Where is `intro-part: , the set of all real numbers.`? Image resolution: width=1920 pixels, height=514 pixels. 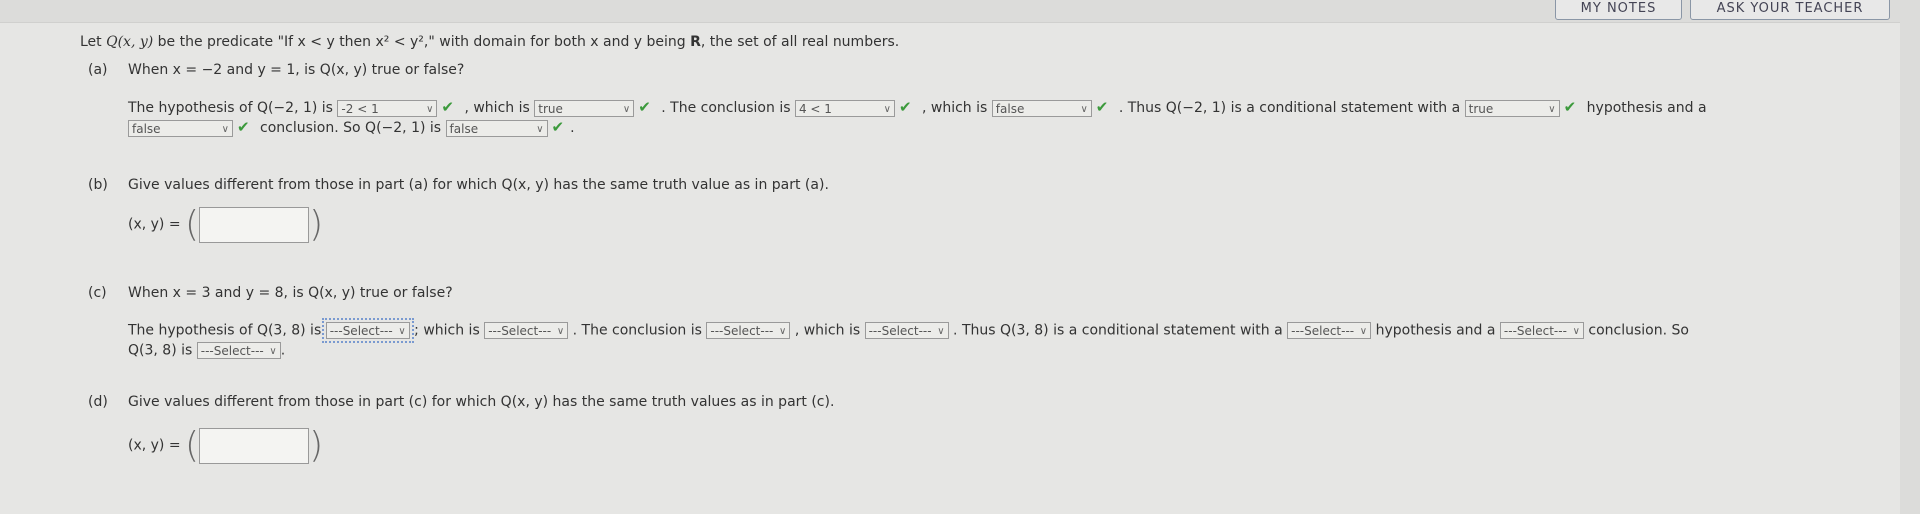 intro-part: , the set of all real numbers. is located at coordinates (800, 42).